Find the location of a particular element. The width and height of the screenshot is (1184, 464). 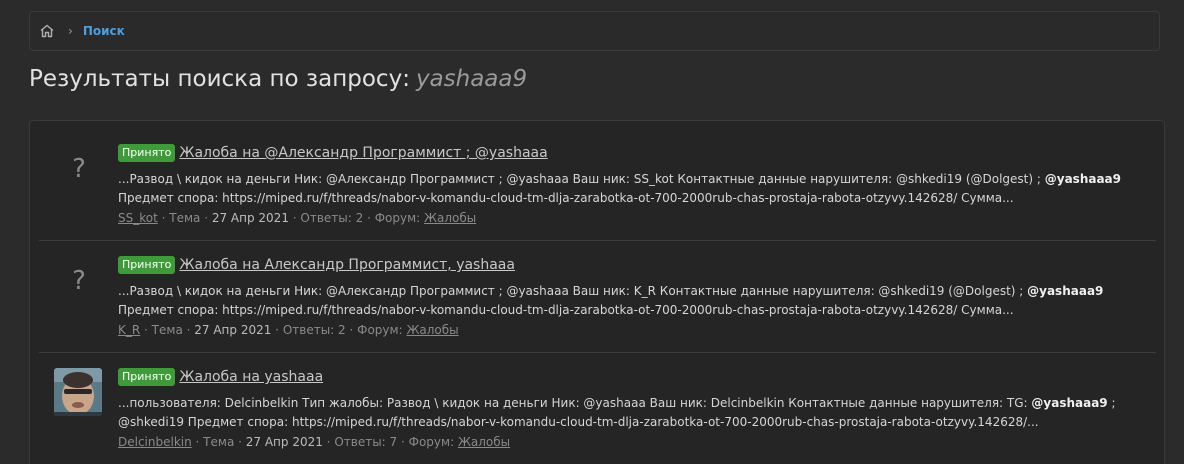

result-title-link: Жалоба на Александр Программист, yashaaa is located at coordinates (347, 265).